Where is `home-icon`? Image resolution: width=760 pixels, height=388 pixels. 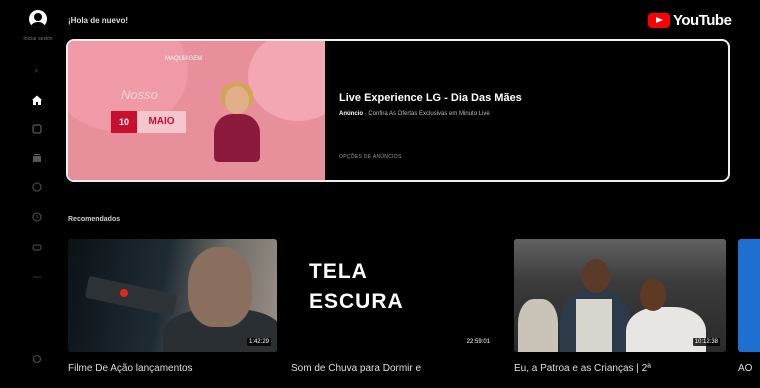 home-icon is located at coordinates (37, 100).